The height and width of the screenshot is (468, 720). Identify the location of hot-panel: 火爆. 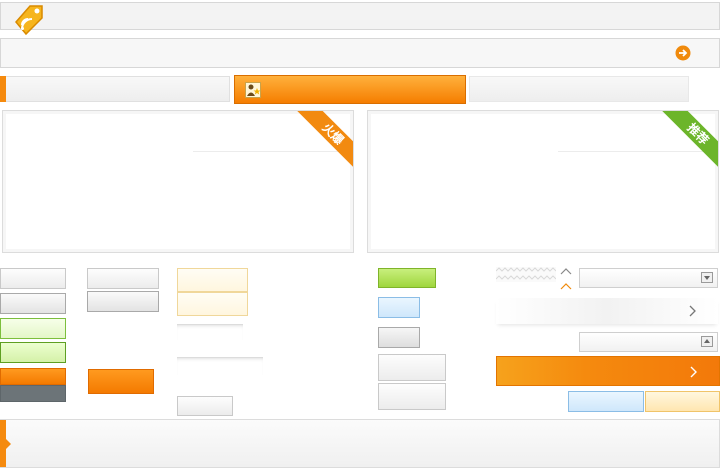
(178, 181).